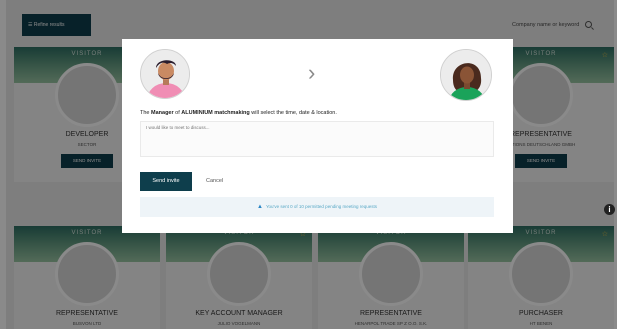 The height and width of the screenshot is (329, 617). I want to click on statement-prefix: The, so click(146, 113).